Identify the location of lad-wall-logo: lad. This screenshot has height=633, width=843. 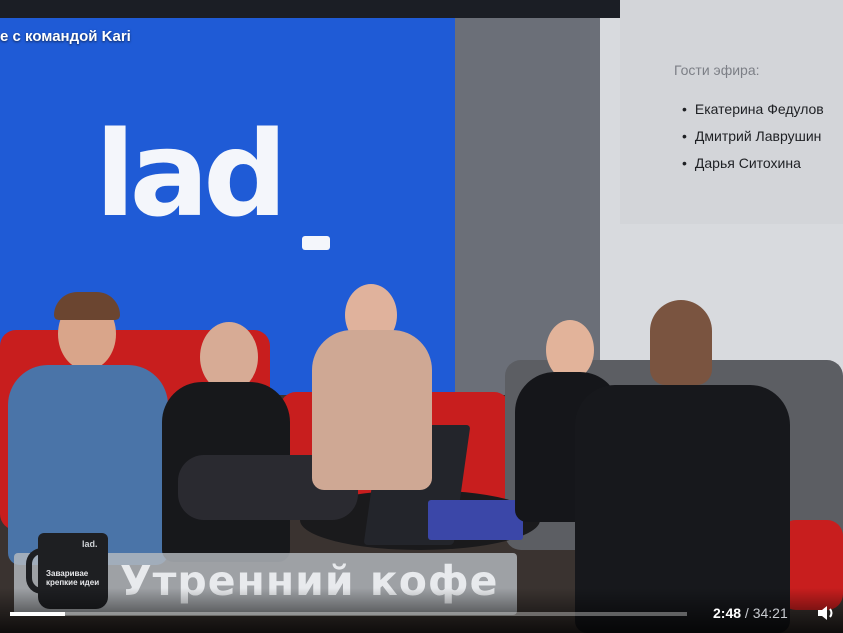
(191, 174).